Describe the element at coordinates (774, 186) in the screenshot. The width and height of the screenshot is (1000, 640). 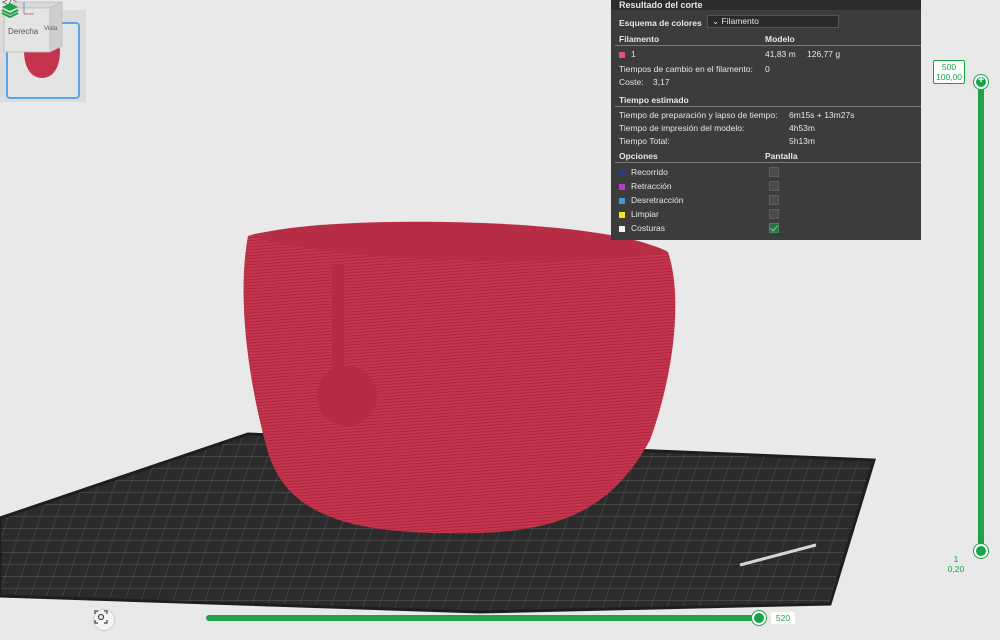
I see `display-checkbox-retraccion` at that location.